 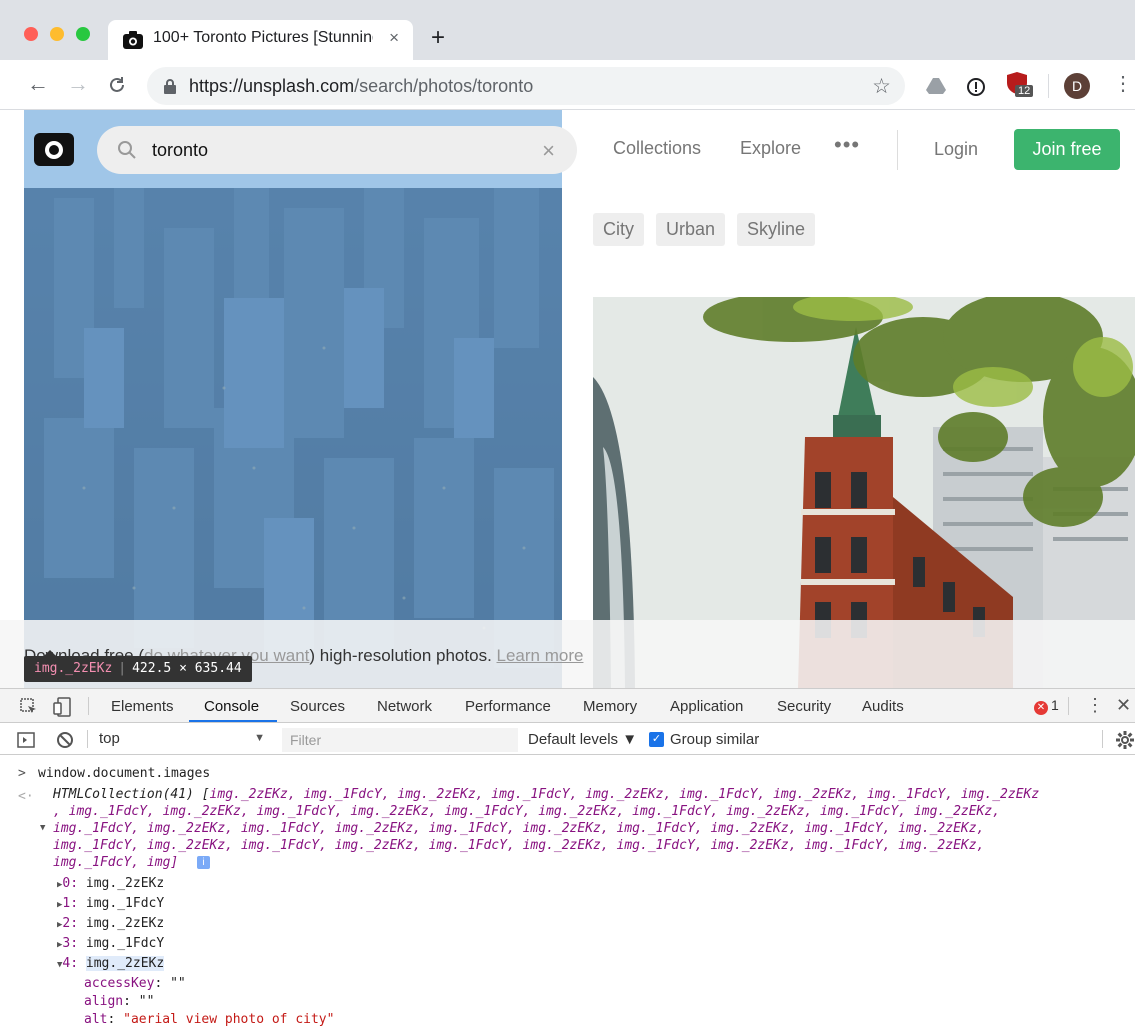 I want to click on collection-item: ▶0: img._2zEKz, so click(x=110, y=884).